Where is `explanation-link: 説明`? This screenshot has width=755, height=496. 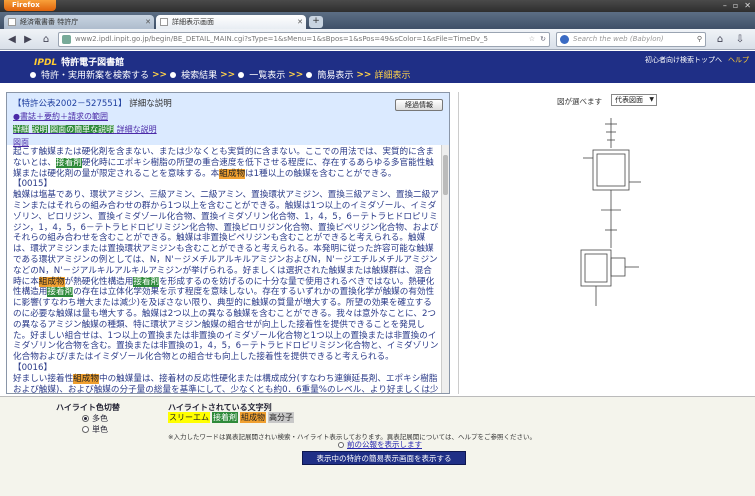 explanation-link: 説明 is located at coordinates (39, 129).